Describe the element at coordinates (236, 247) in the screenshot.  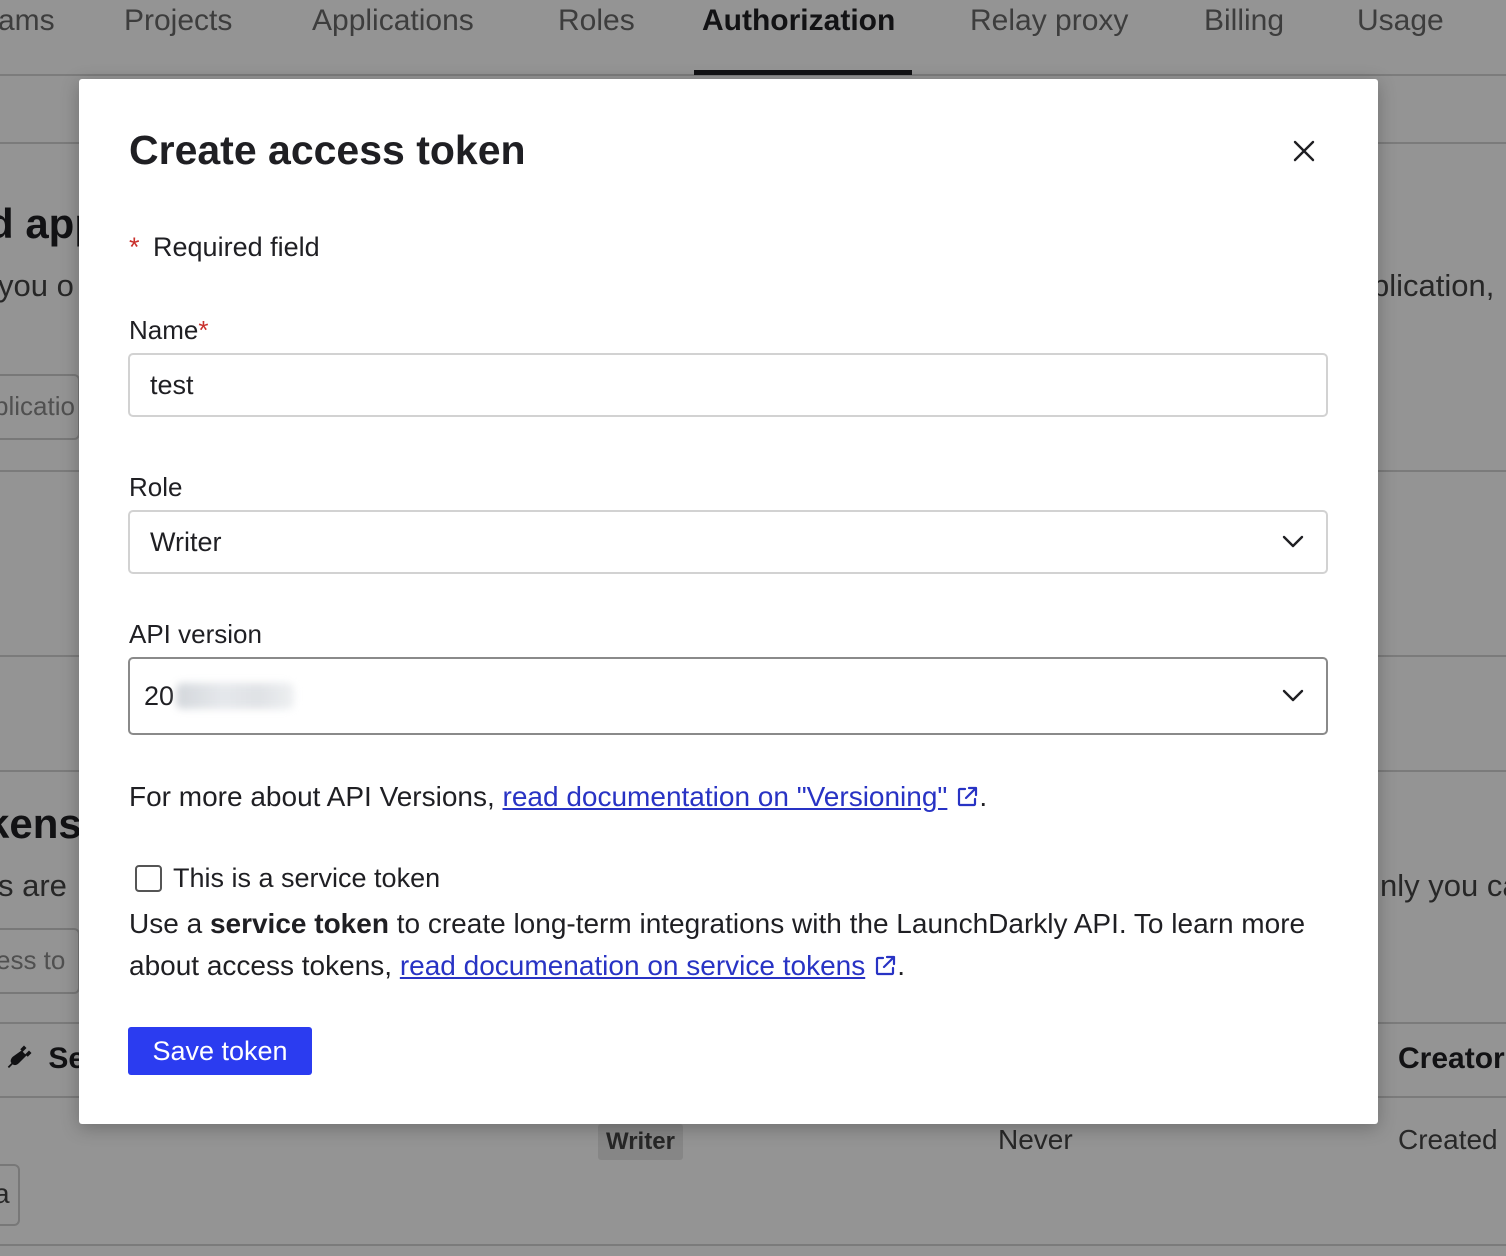
I see `required-note-text: Required field` at that location.